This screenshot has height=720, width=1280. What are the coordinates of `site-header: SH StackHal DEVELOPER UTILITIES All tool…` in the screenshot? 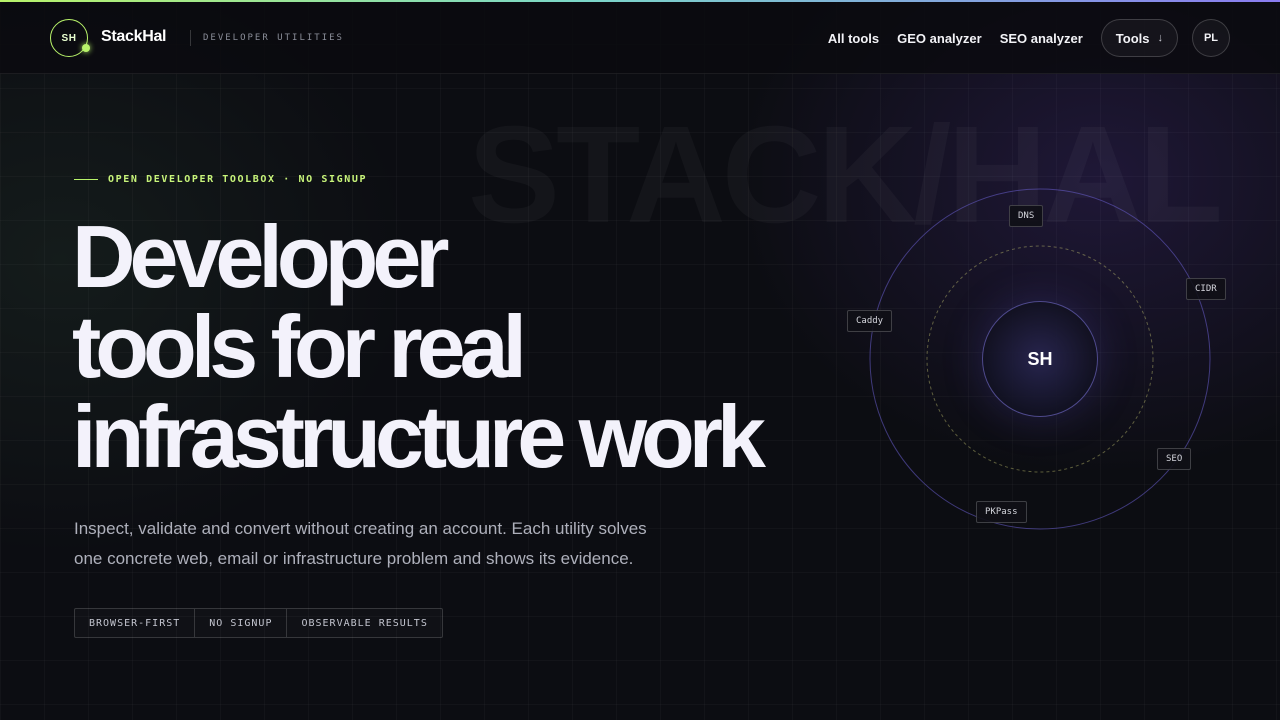 It's located at (640, 38).